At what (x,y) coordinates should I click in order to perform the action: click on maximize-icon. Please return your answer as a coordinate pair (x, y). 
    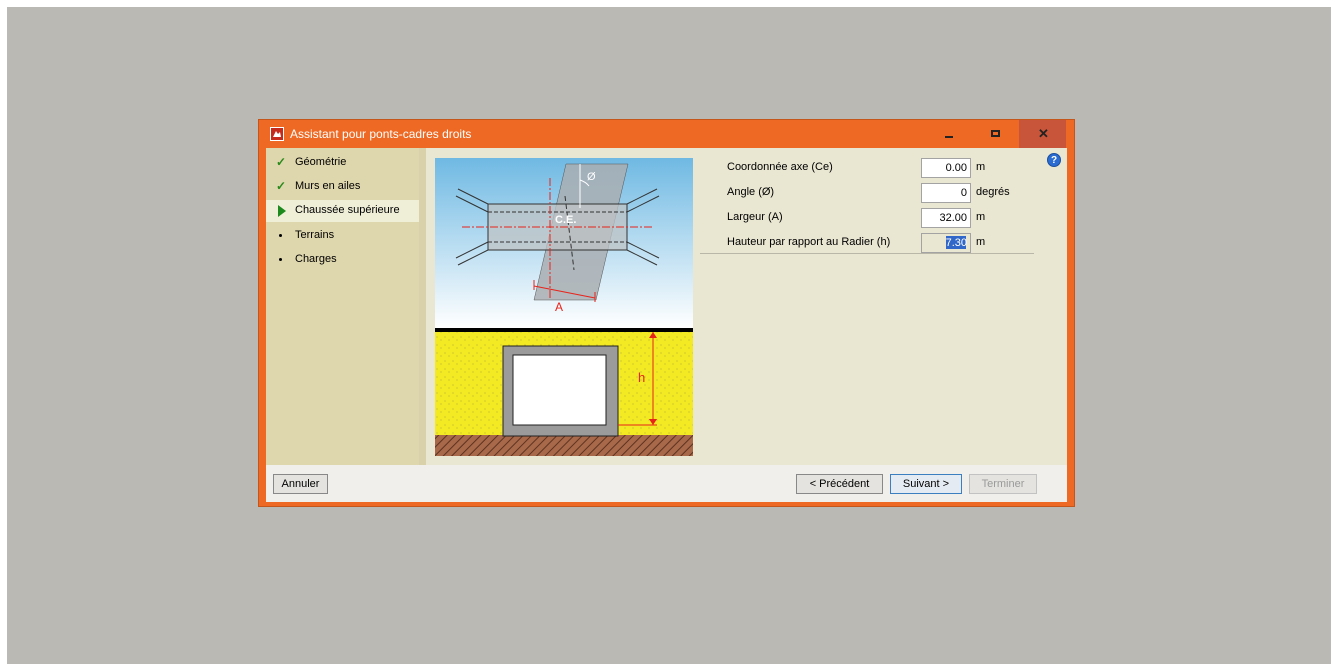
    Looking at the image, I should click on (995, 133).